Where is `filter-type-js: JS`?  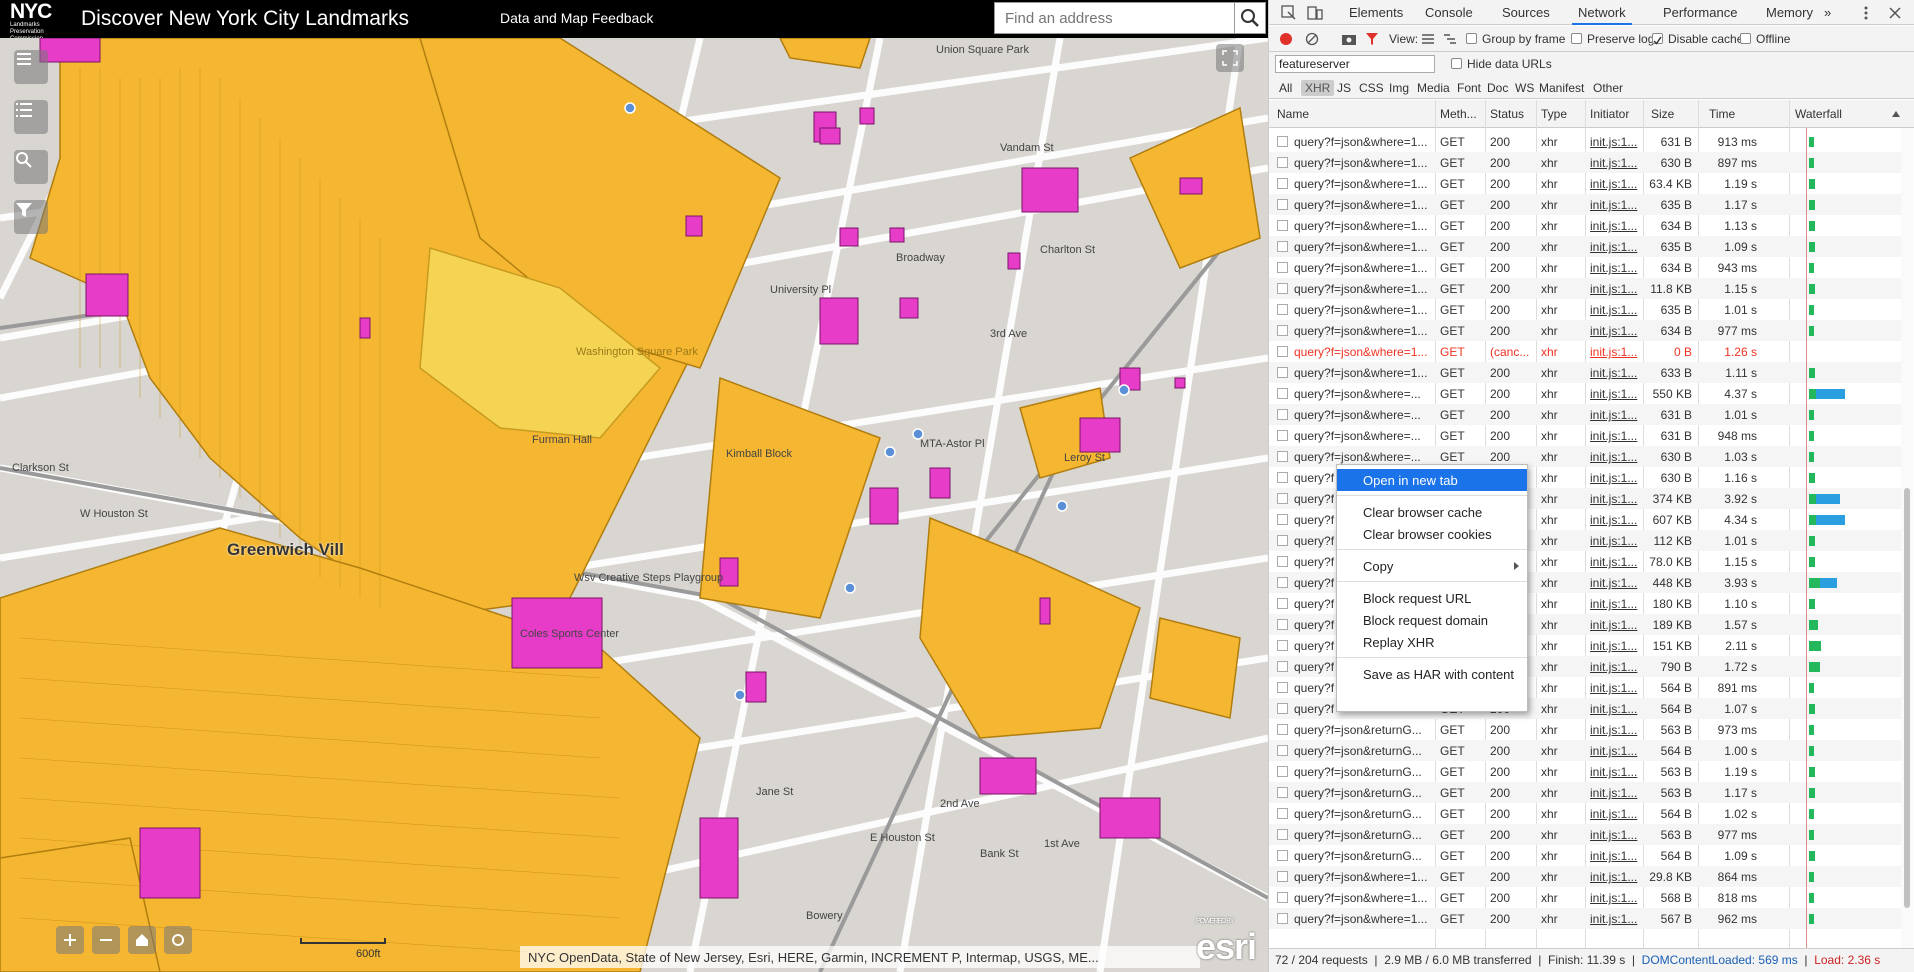
filter-type-js: JS is located at coordinates (1344, 88).